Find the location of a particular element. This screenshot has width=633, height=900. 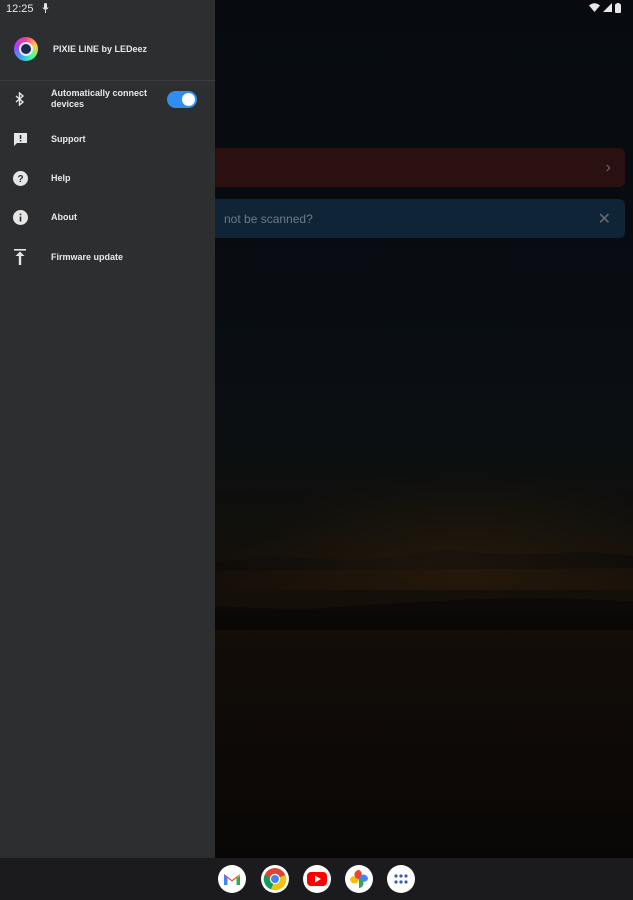

status-bar: 12:25 is located at coordinates (316, 9).